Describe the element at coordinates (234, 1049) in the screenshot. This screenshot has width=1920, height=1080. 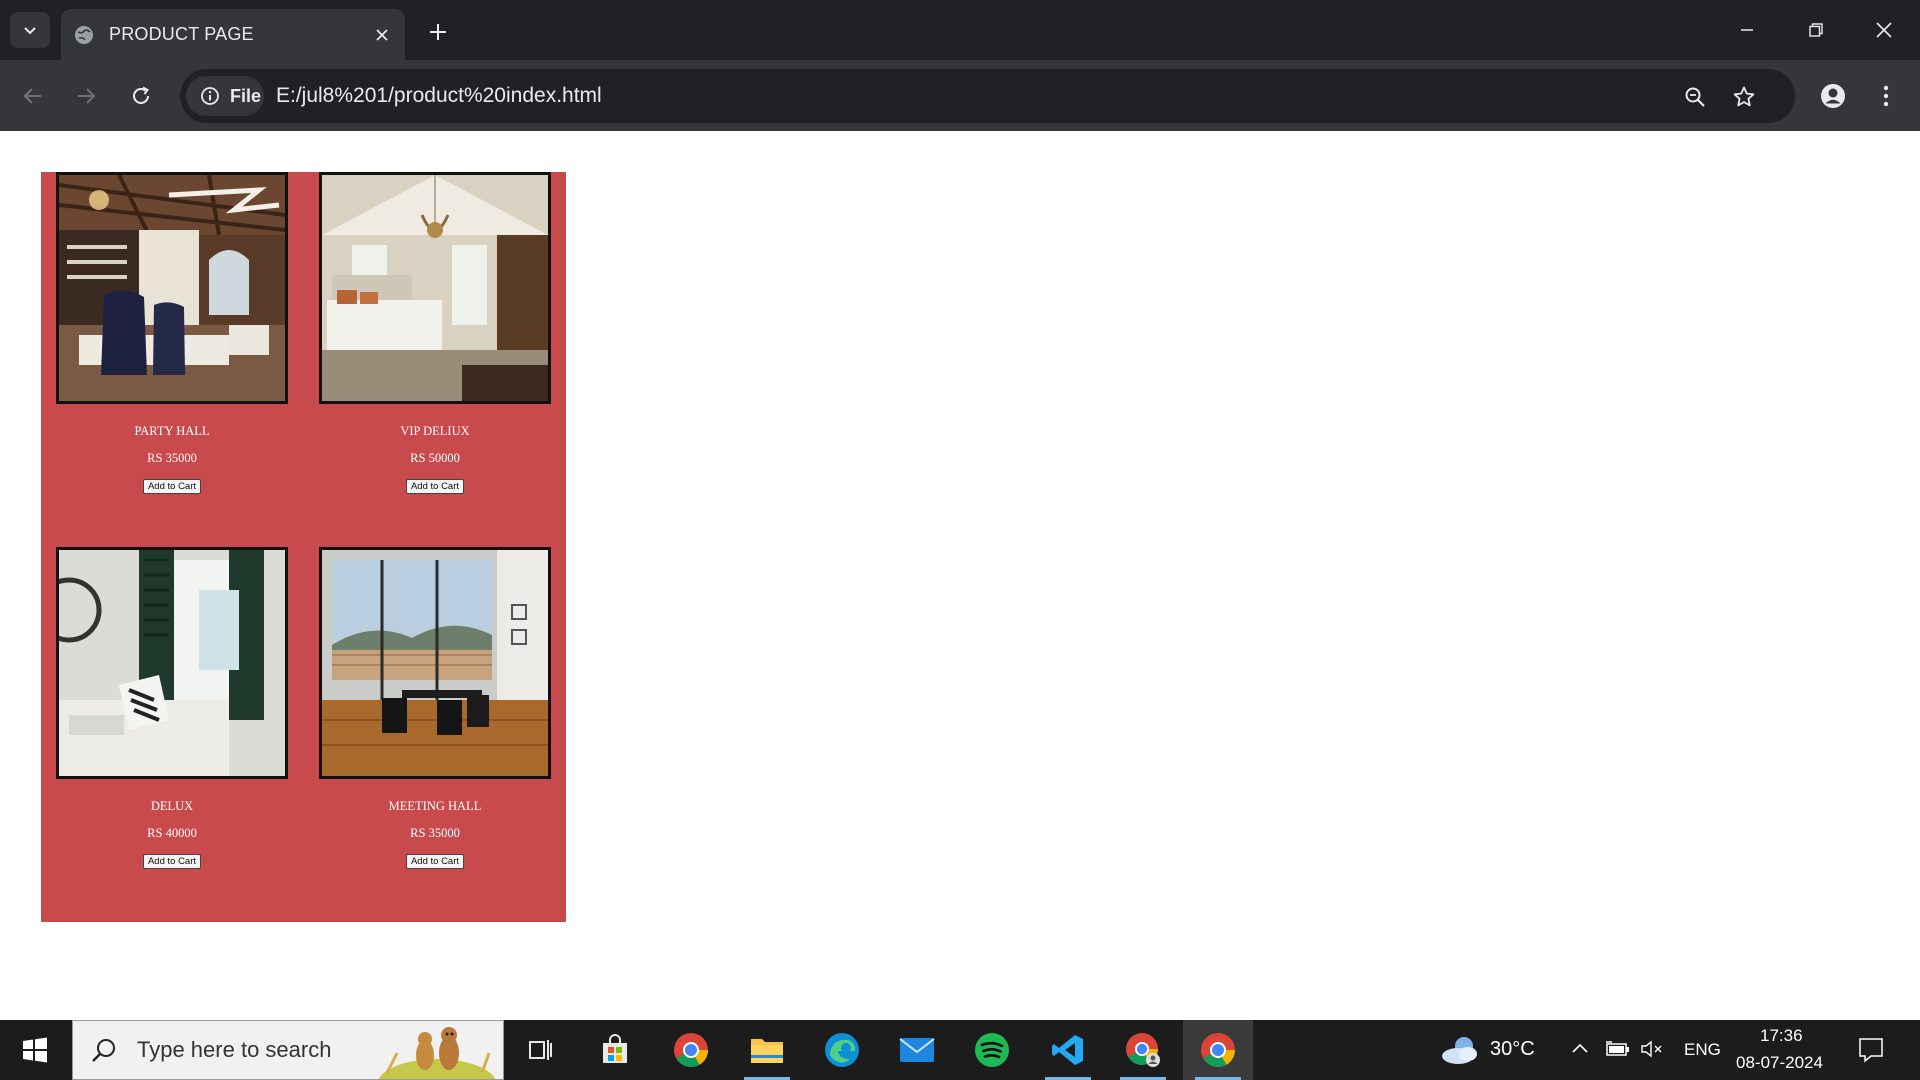
I see `taskbar-search-placeholder: Type here to search` at that location.